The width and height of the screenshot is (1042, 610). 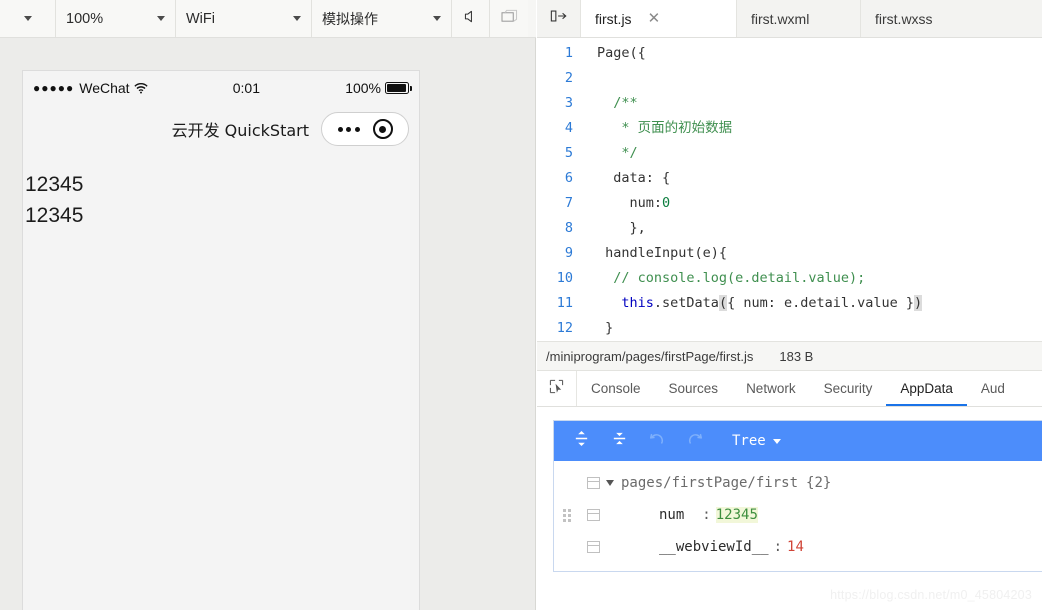 I want to click on screen-icon, so click(x=509, y=19).